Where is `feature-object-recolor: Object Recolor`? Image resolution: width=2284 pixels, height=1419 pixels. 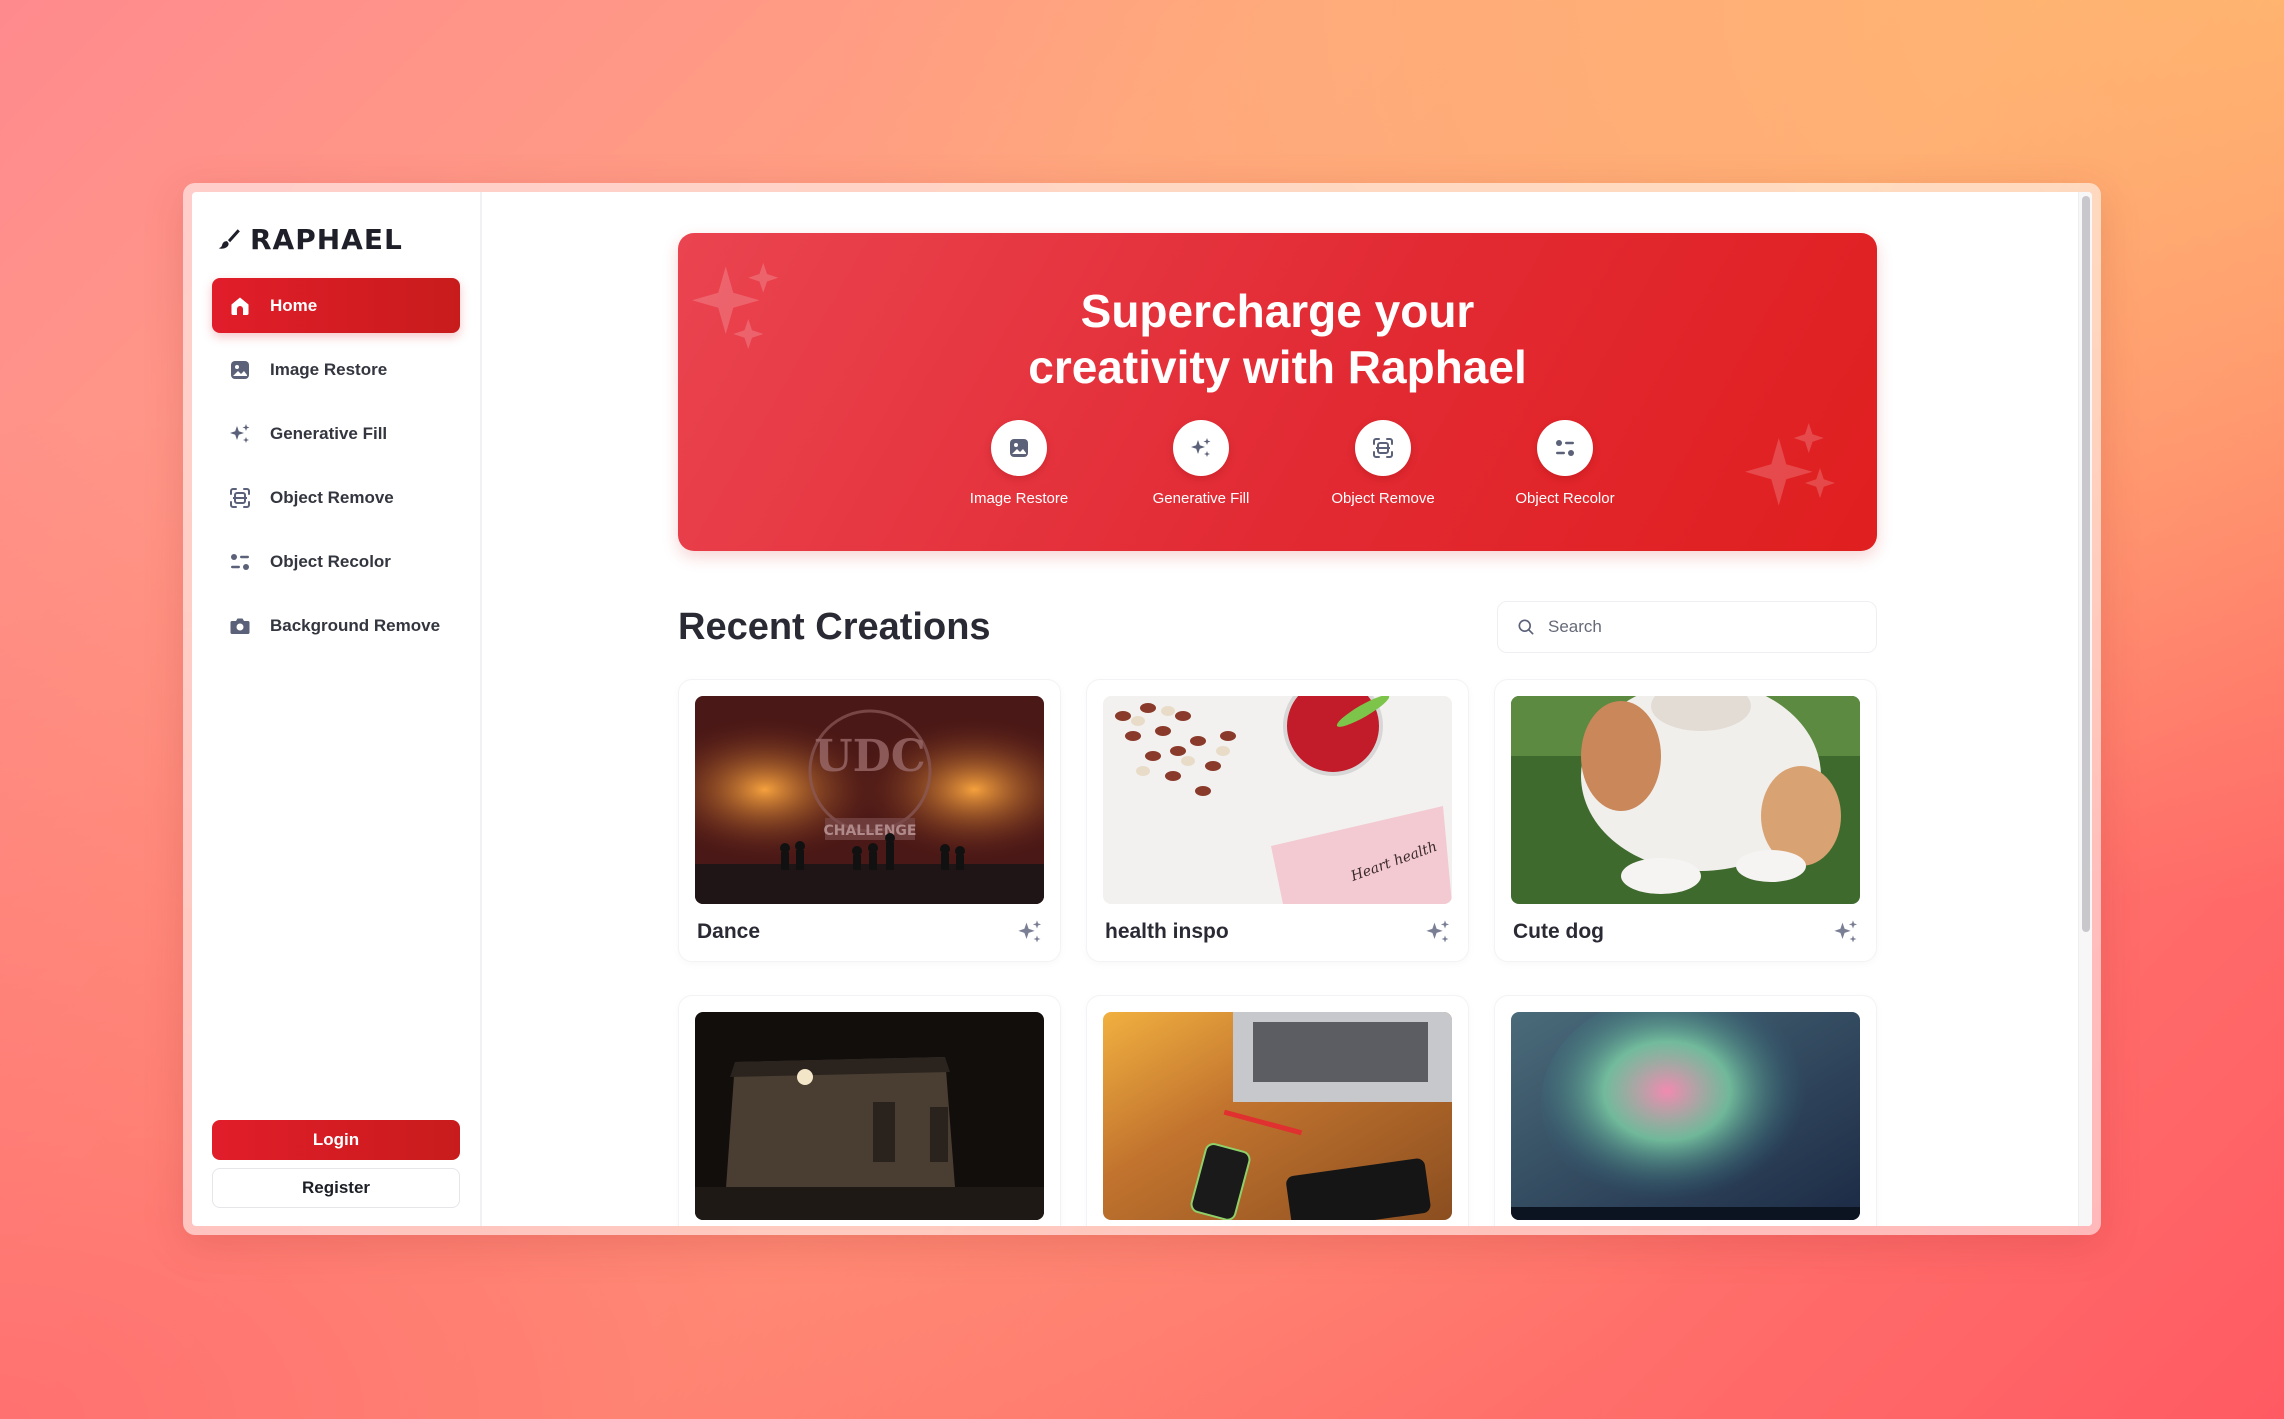 feature-object-recolor: Object Recolor is located at coordinates (1565, 463).